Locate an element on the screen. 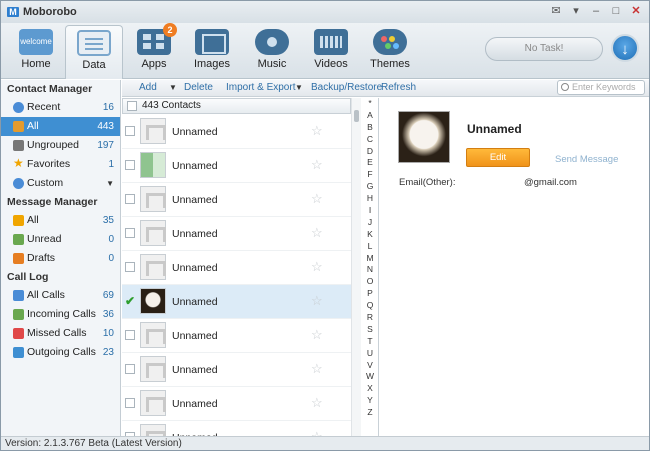  alphabet-letter: B is located at coordinates (370, 128).